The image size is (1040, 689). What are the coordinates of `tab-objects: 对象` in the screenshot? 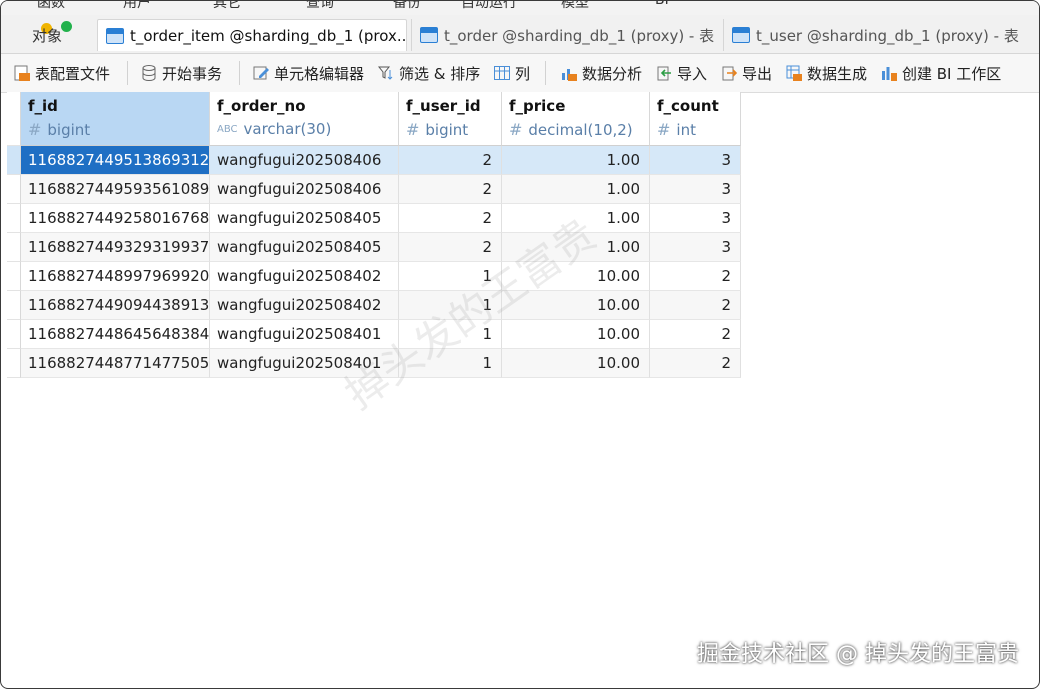 It's located at (47, 35).